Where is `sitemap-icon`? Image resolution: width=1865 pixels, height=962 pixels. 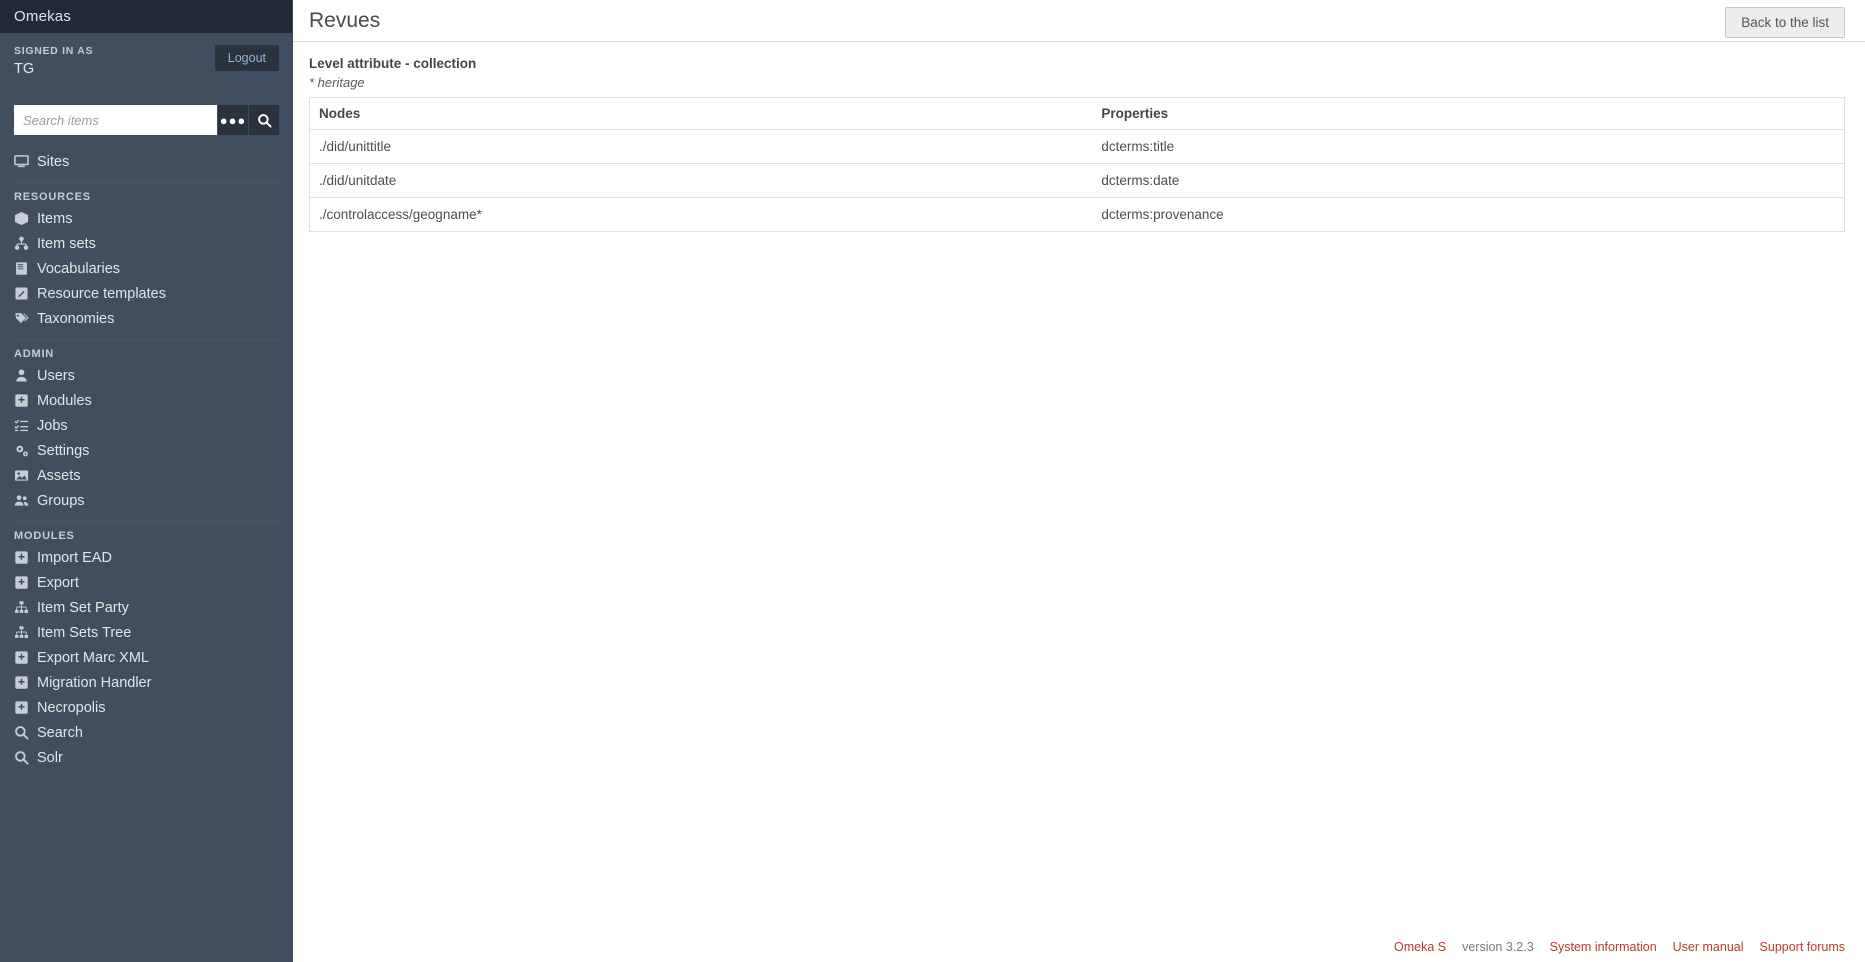 sitemap-icon is located at coordinates (25, 243).